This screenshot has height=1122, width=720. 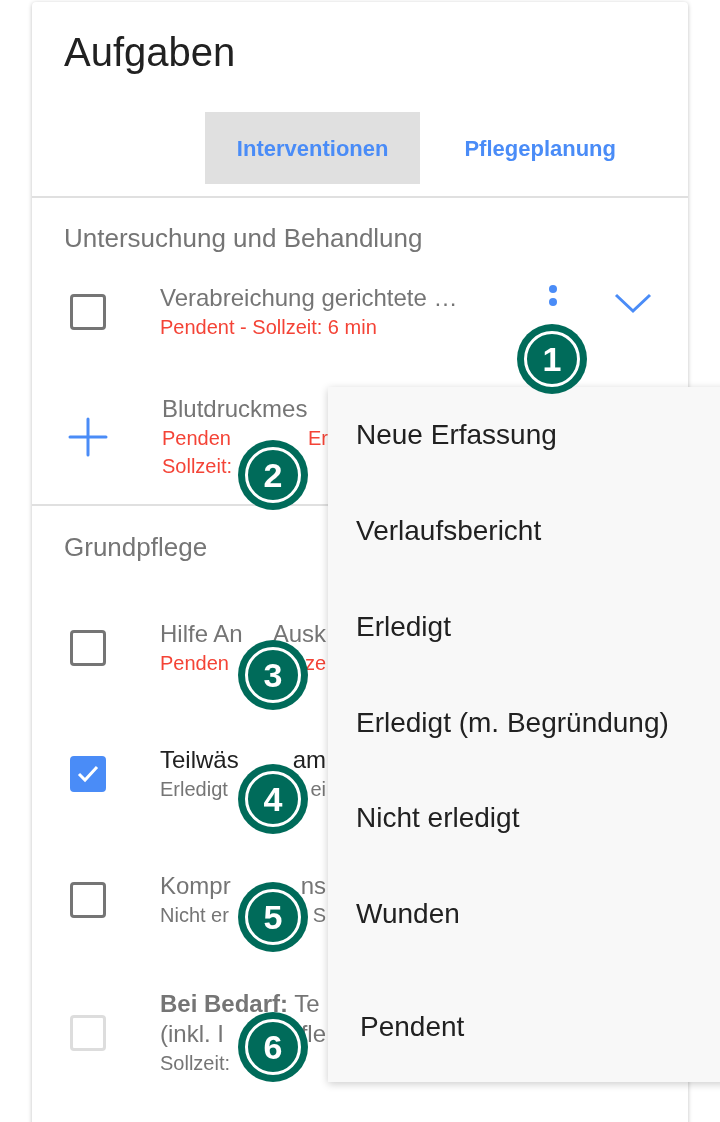 I want to click on task-title: Teilwäs, so click(x=199, y=760).